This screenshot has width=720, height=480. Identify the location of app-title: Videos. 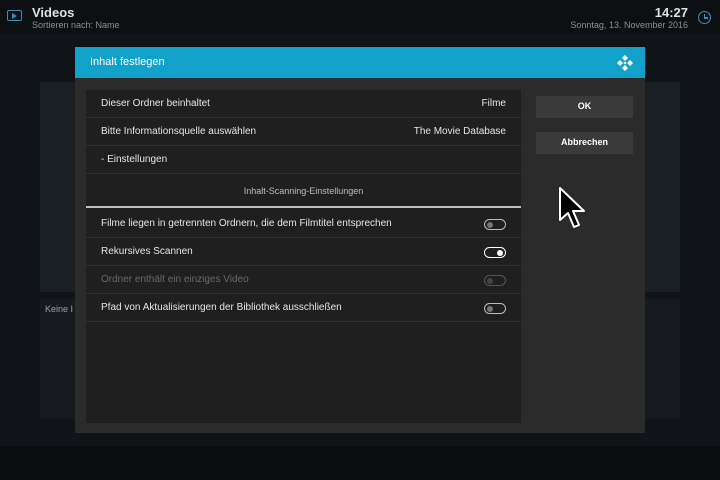
(53, 12).